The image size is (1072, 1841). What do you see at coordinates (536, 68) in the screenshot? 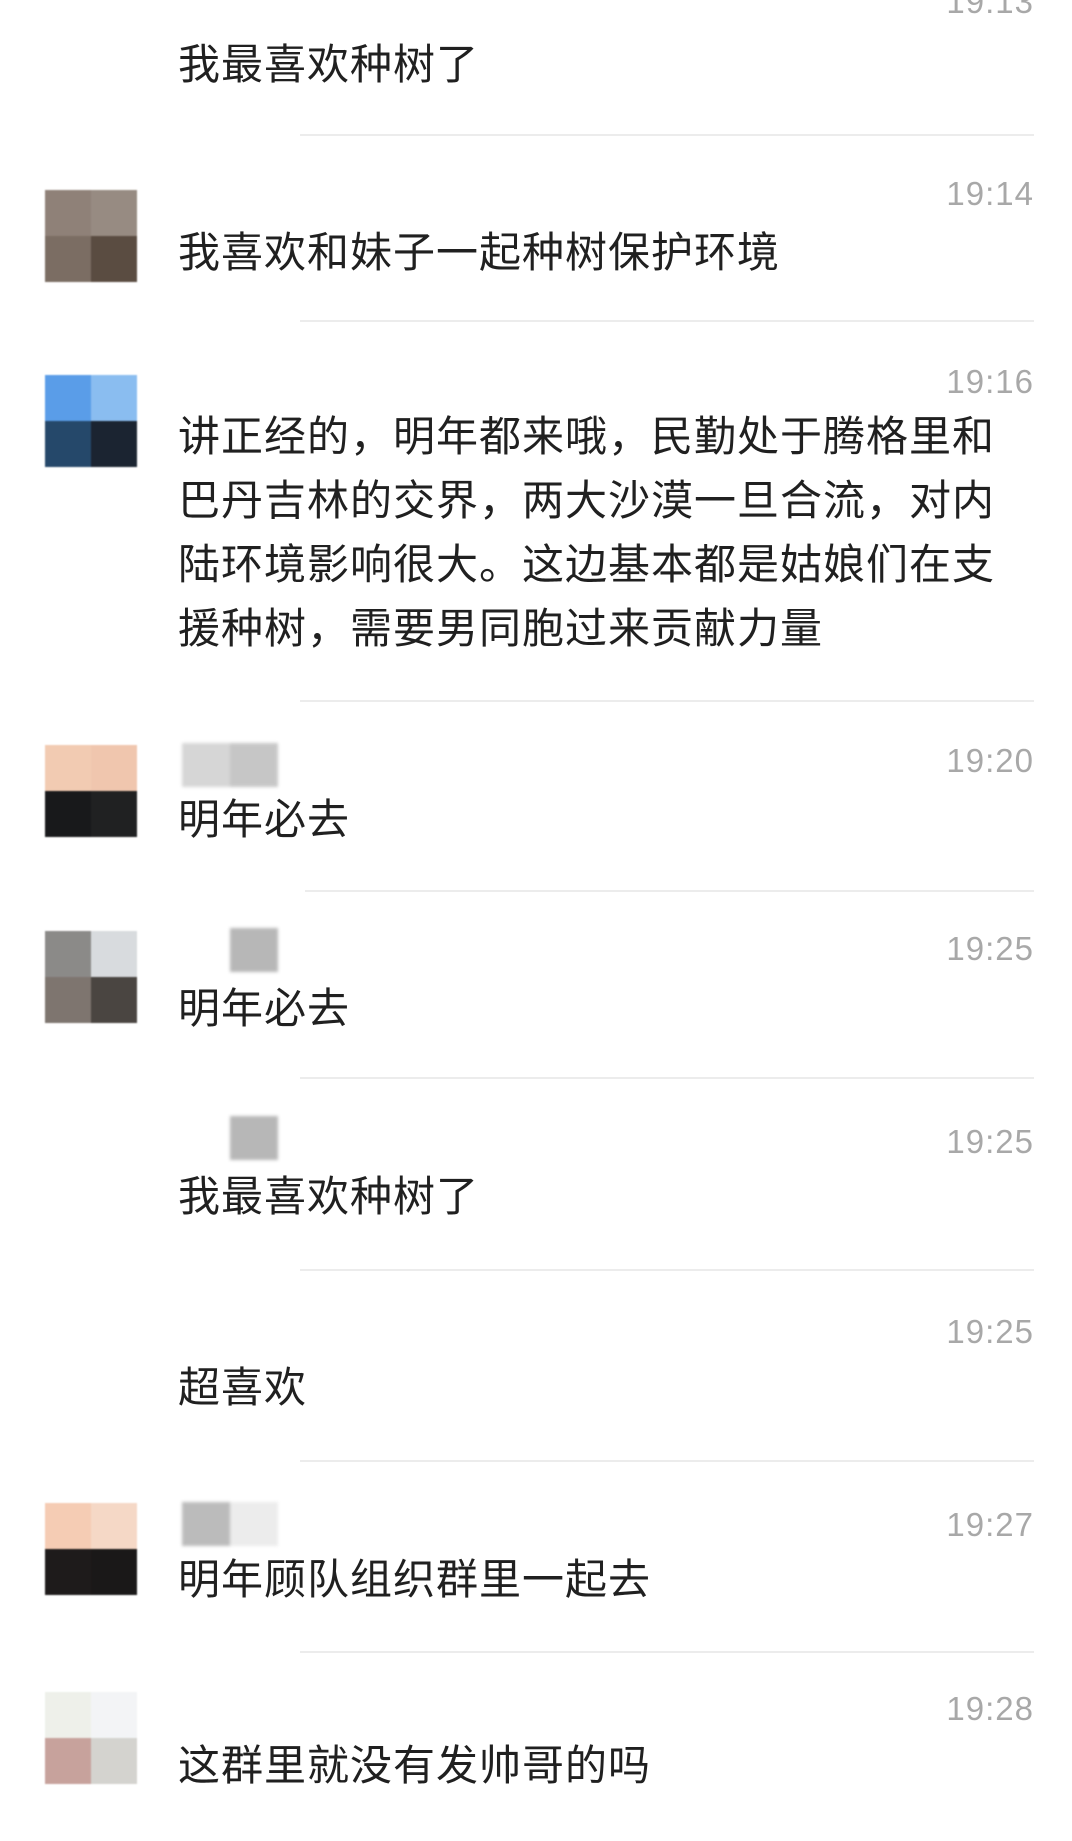
I see `chat-message: 19:13 我最喜欢种树了` at bounding box center [536, 68].